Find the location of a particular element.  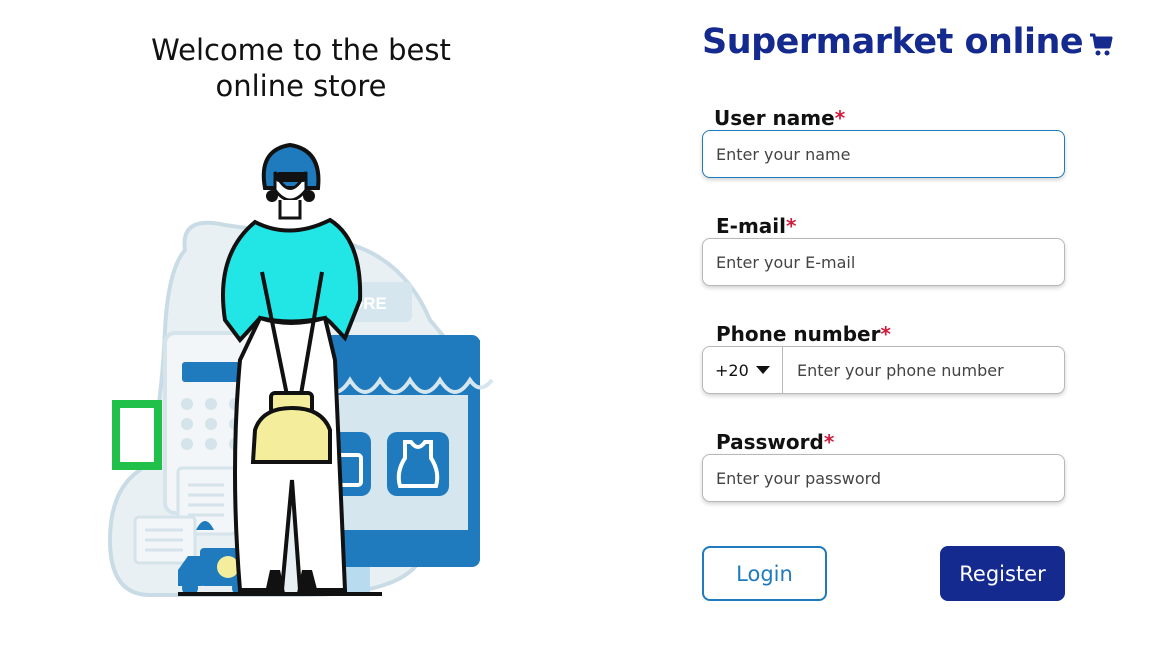

email-label: E-mail* is located at coordinates (756, 226).